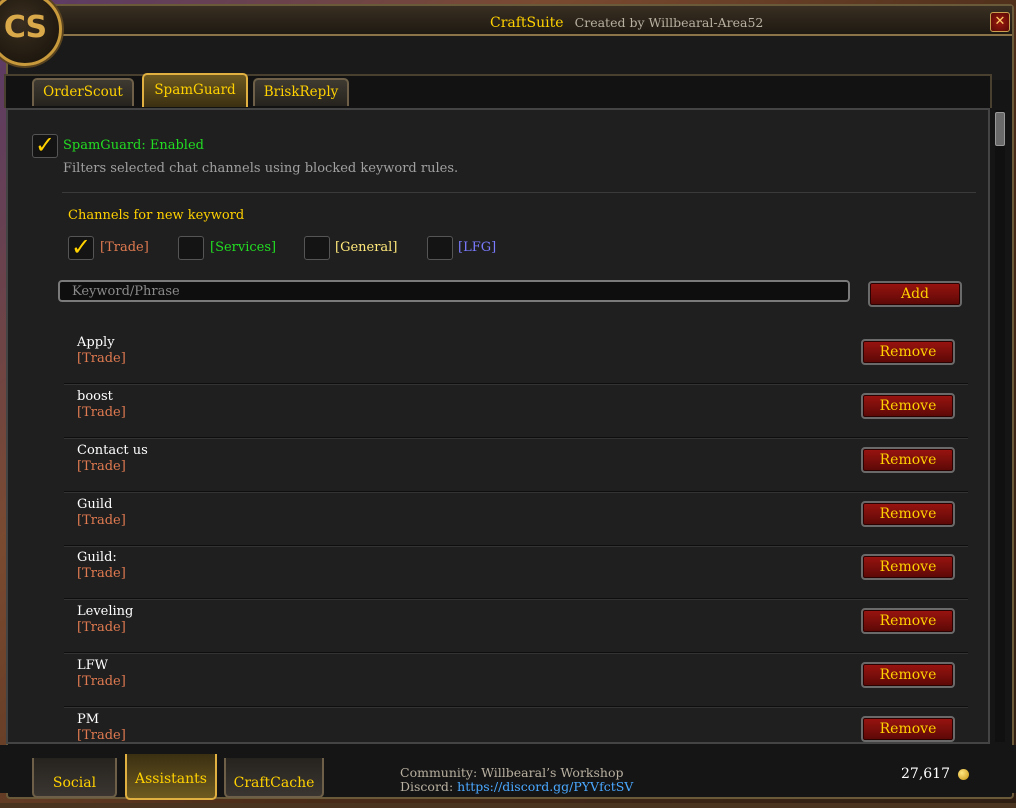 This screenshot has width=1016, height=808. Describe the element at coordinates (97, 557) in the screenshot. I see `rule-keyword: Guild:` at that location.